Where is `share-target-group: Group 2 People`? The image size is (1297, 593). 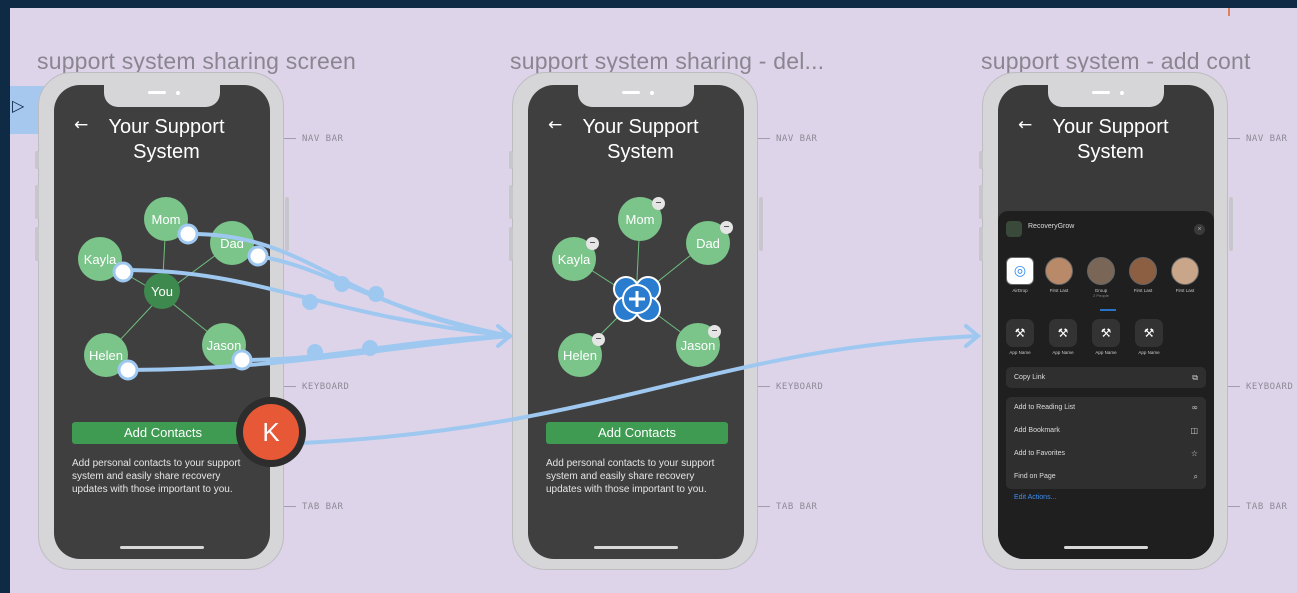 share-target-group: Group 2 People is located at coordinates (1101, 277).